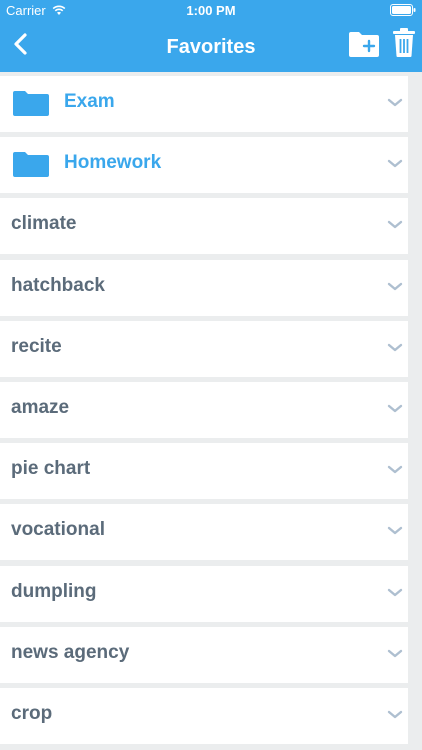 The width and height of the screenshot is (422, 750). Describe the element at coordinates (204, 165) in the screenshot. I see `folder-row-homework: Homework` at that location.